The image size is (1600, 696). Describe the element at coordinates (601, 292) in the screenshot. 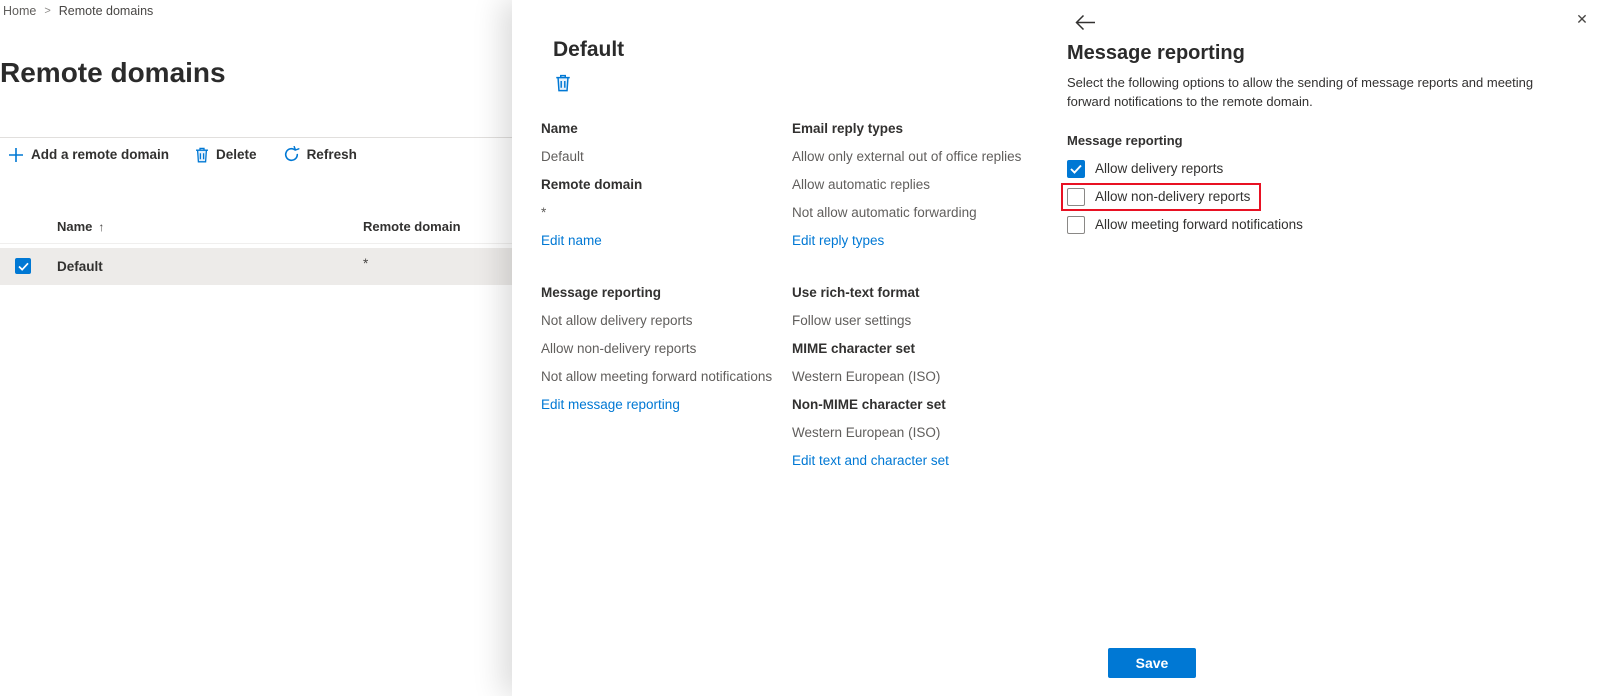

I see `message-reporting-label: Message reporting` at that location.